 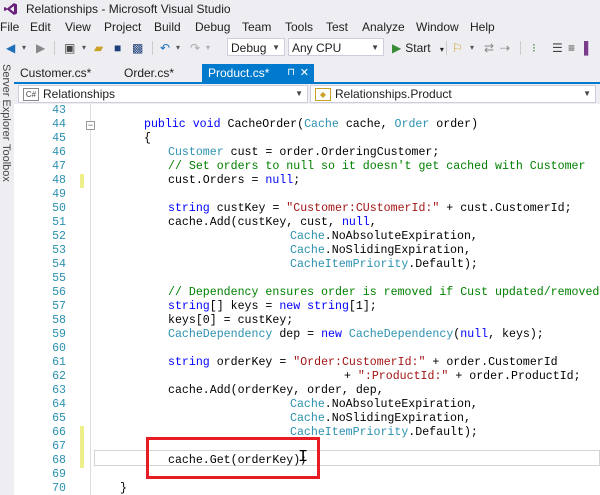 What do you see at coordinates (557, 48) in the screenshot?
I see `comment-icon: ☰` at bounding box center [557, 48].